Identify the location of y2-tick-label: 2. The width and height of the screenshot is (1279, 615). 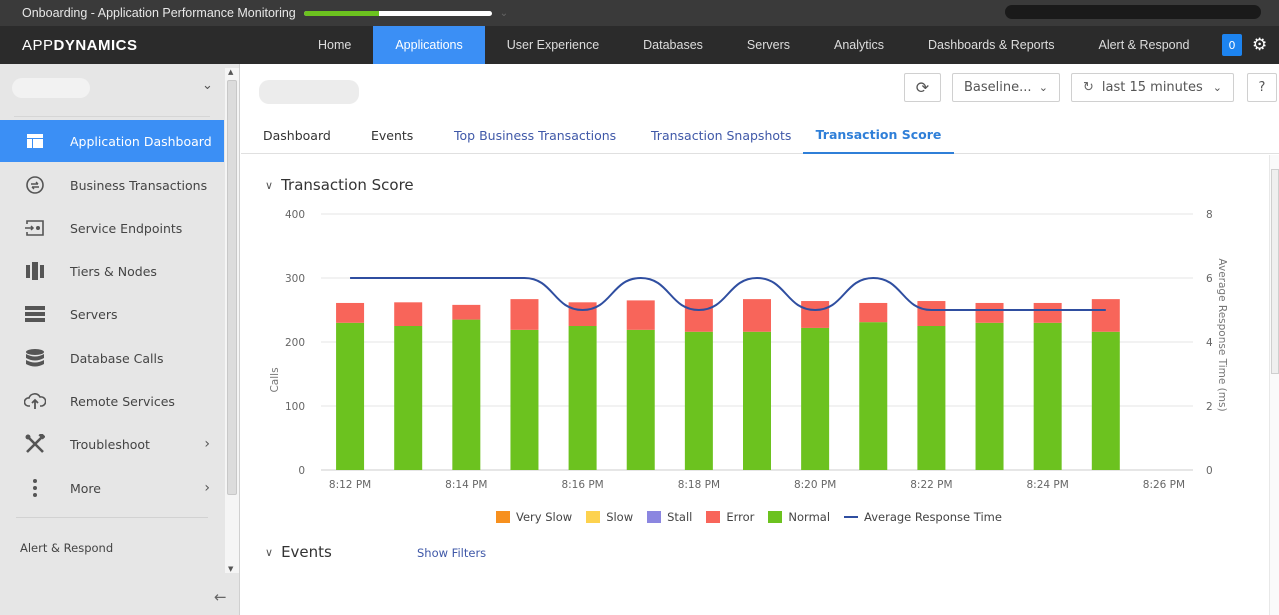
(1209, 407).